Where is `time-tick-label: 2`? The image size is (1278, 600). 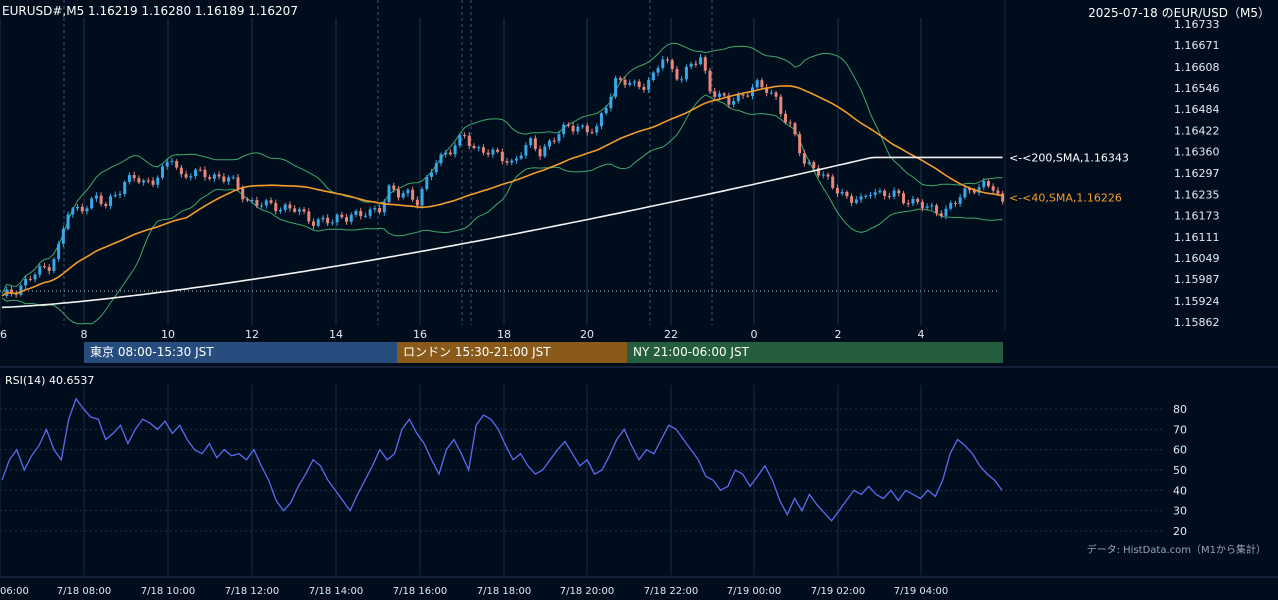
time-tick-label: 2 is located at coordinates (838, 334).